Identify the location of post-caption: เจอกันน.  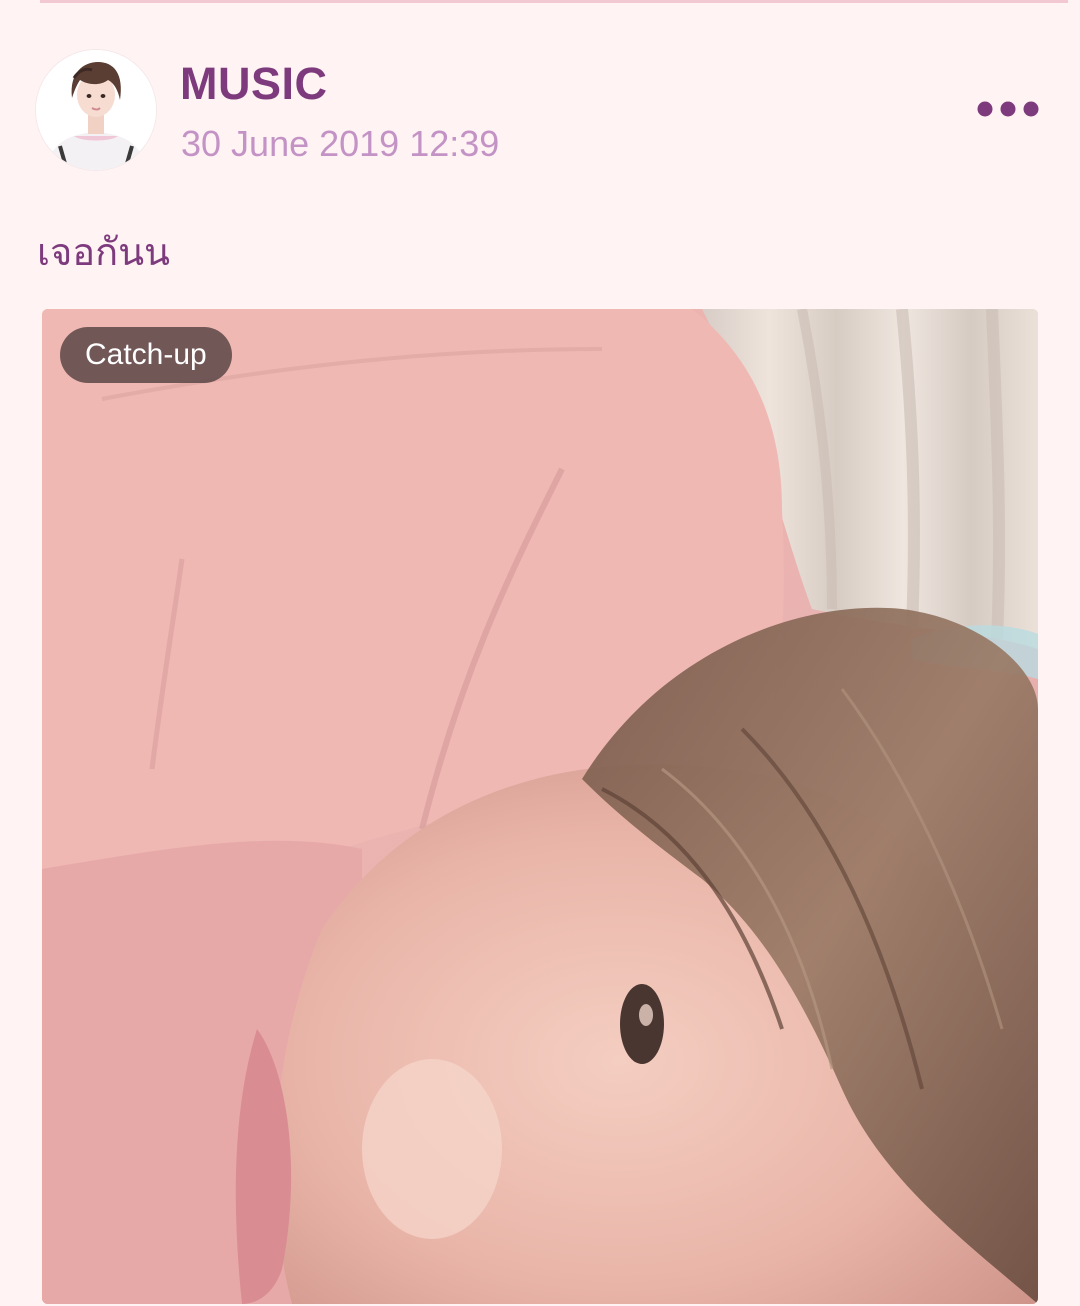
(104, 253).